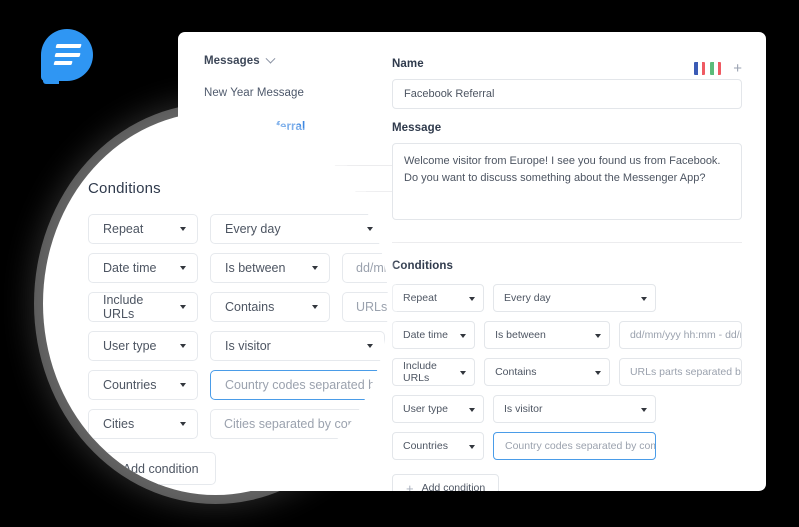 The width and height of the screenshot is (799, 527). Describe the element at coordinates (680, 335) in the screenshot. I see `condition-value-input: dd/mm/yyy hh:mm - dd/mm/yyy hh:mm` at that location.